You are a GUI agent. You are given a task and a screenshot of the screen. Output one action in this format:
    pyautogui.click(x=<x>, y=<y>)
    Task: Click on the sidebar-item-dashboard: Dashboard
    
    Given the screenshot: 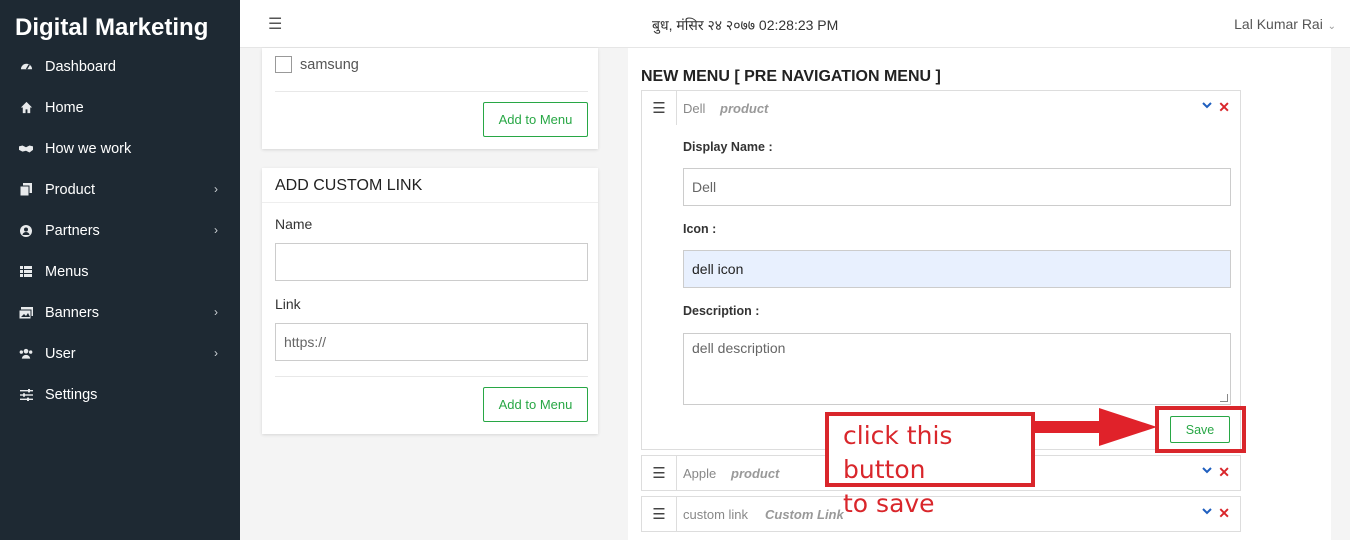 What is the action you would take?
    pyautogui.click(x=120, y=66)
    